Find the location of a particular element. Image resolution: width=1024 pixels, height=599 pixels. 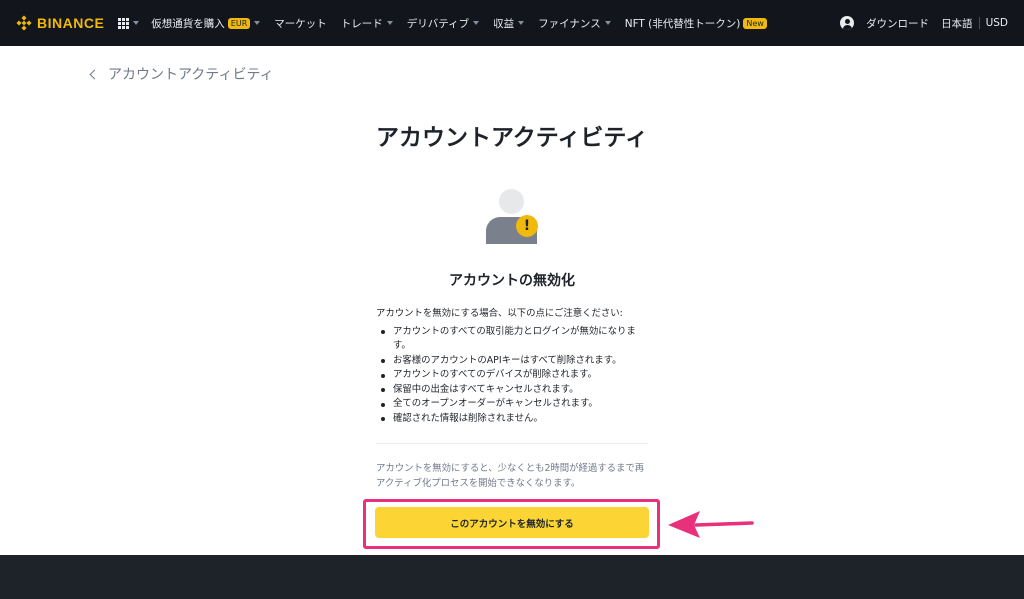

back-link: アカウントアクティビティ is located at coordinates (181, 74).